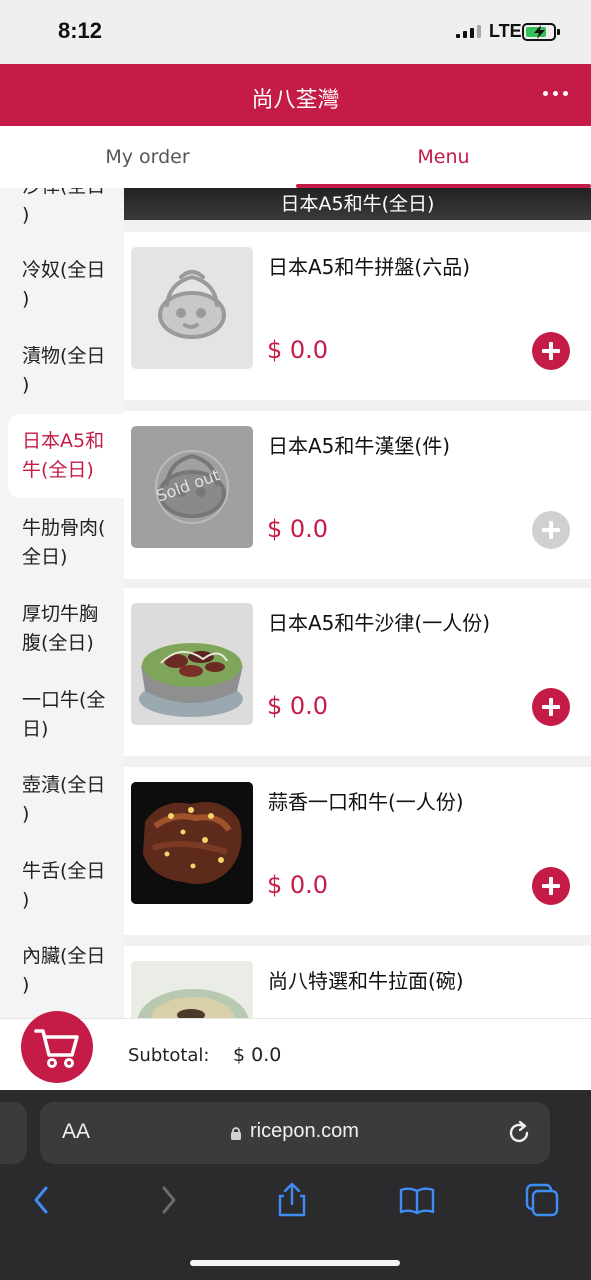  I want to click on item-name: 日本A5和牛沙律(一人份), so click(379, 623).